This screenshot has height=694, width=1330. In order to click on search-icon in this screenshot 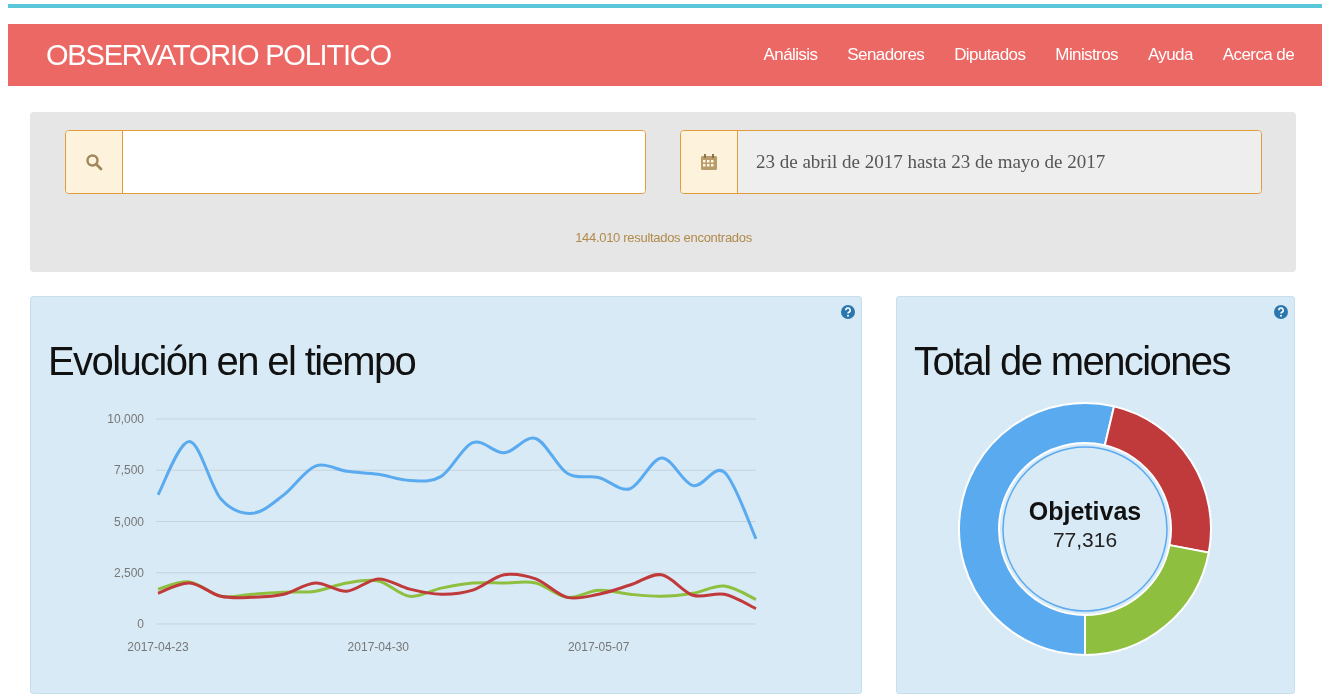, I will do `click(94, 162)`.